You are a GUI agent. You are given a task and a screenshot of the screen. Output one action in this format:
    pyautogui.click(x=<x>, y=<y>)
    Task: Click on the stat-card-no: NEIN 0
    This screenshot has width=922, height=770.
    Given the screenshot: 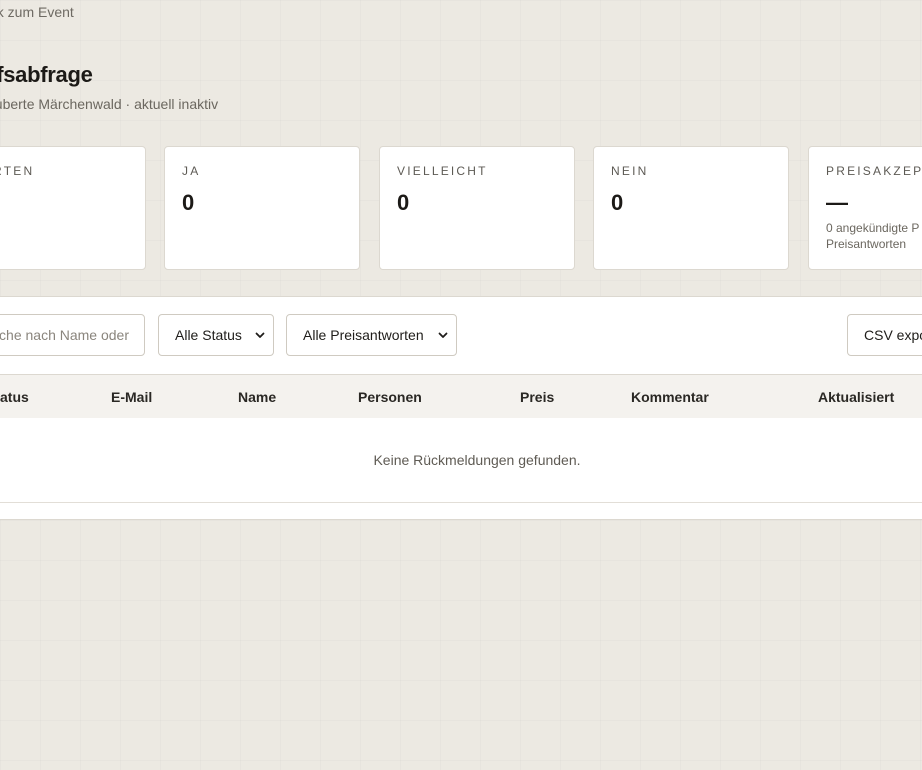 What is the action you would take?
    pyautogui.click(x=691, y=208)
    